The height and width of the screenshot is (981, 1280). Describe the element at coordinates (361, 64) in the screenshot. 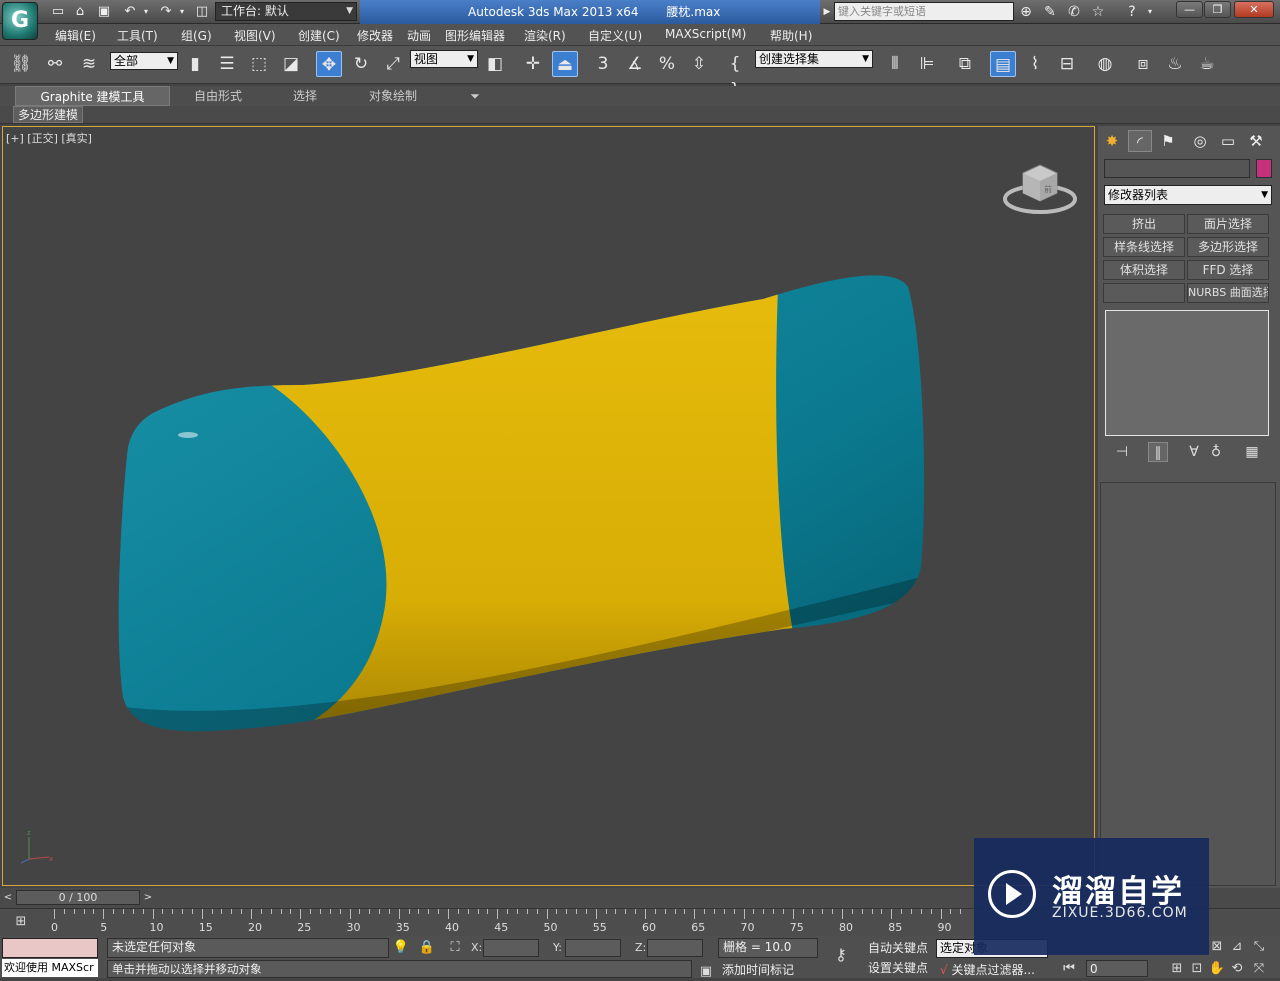

I see `select-and-rotate-icon: ↻` at that location.